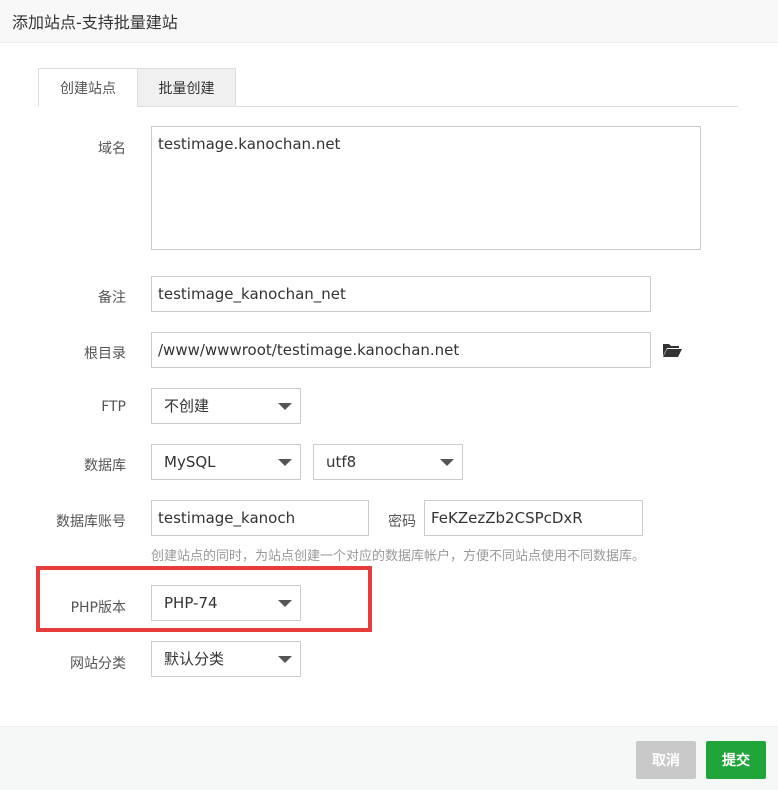 The image size is (778, 790). I want to click on cancel-button: 取消, so click(666, 760).